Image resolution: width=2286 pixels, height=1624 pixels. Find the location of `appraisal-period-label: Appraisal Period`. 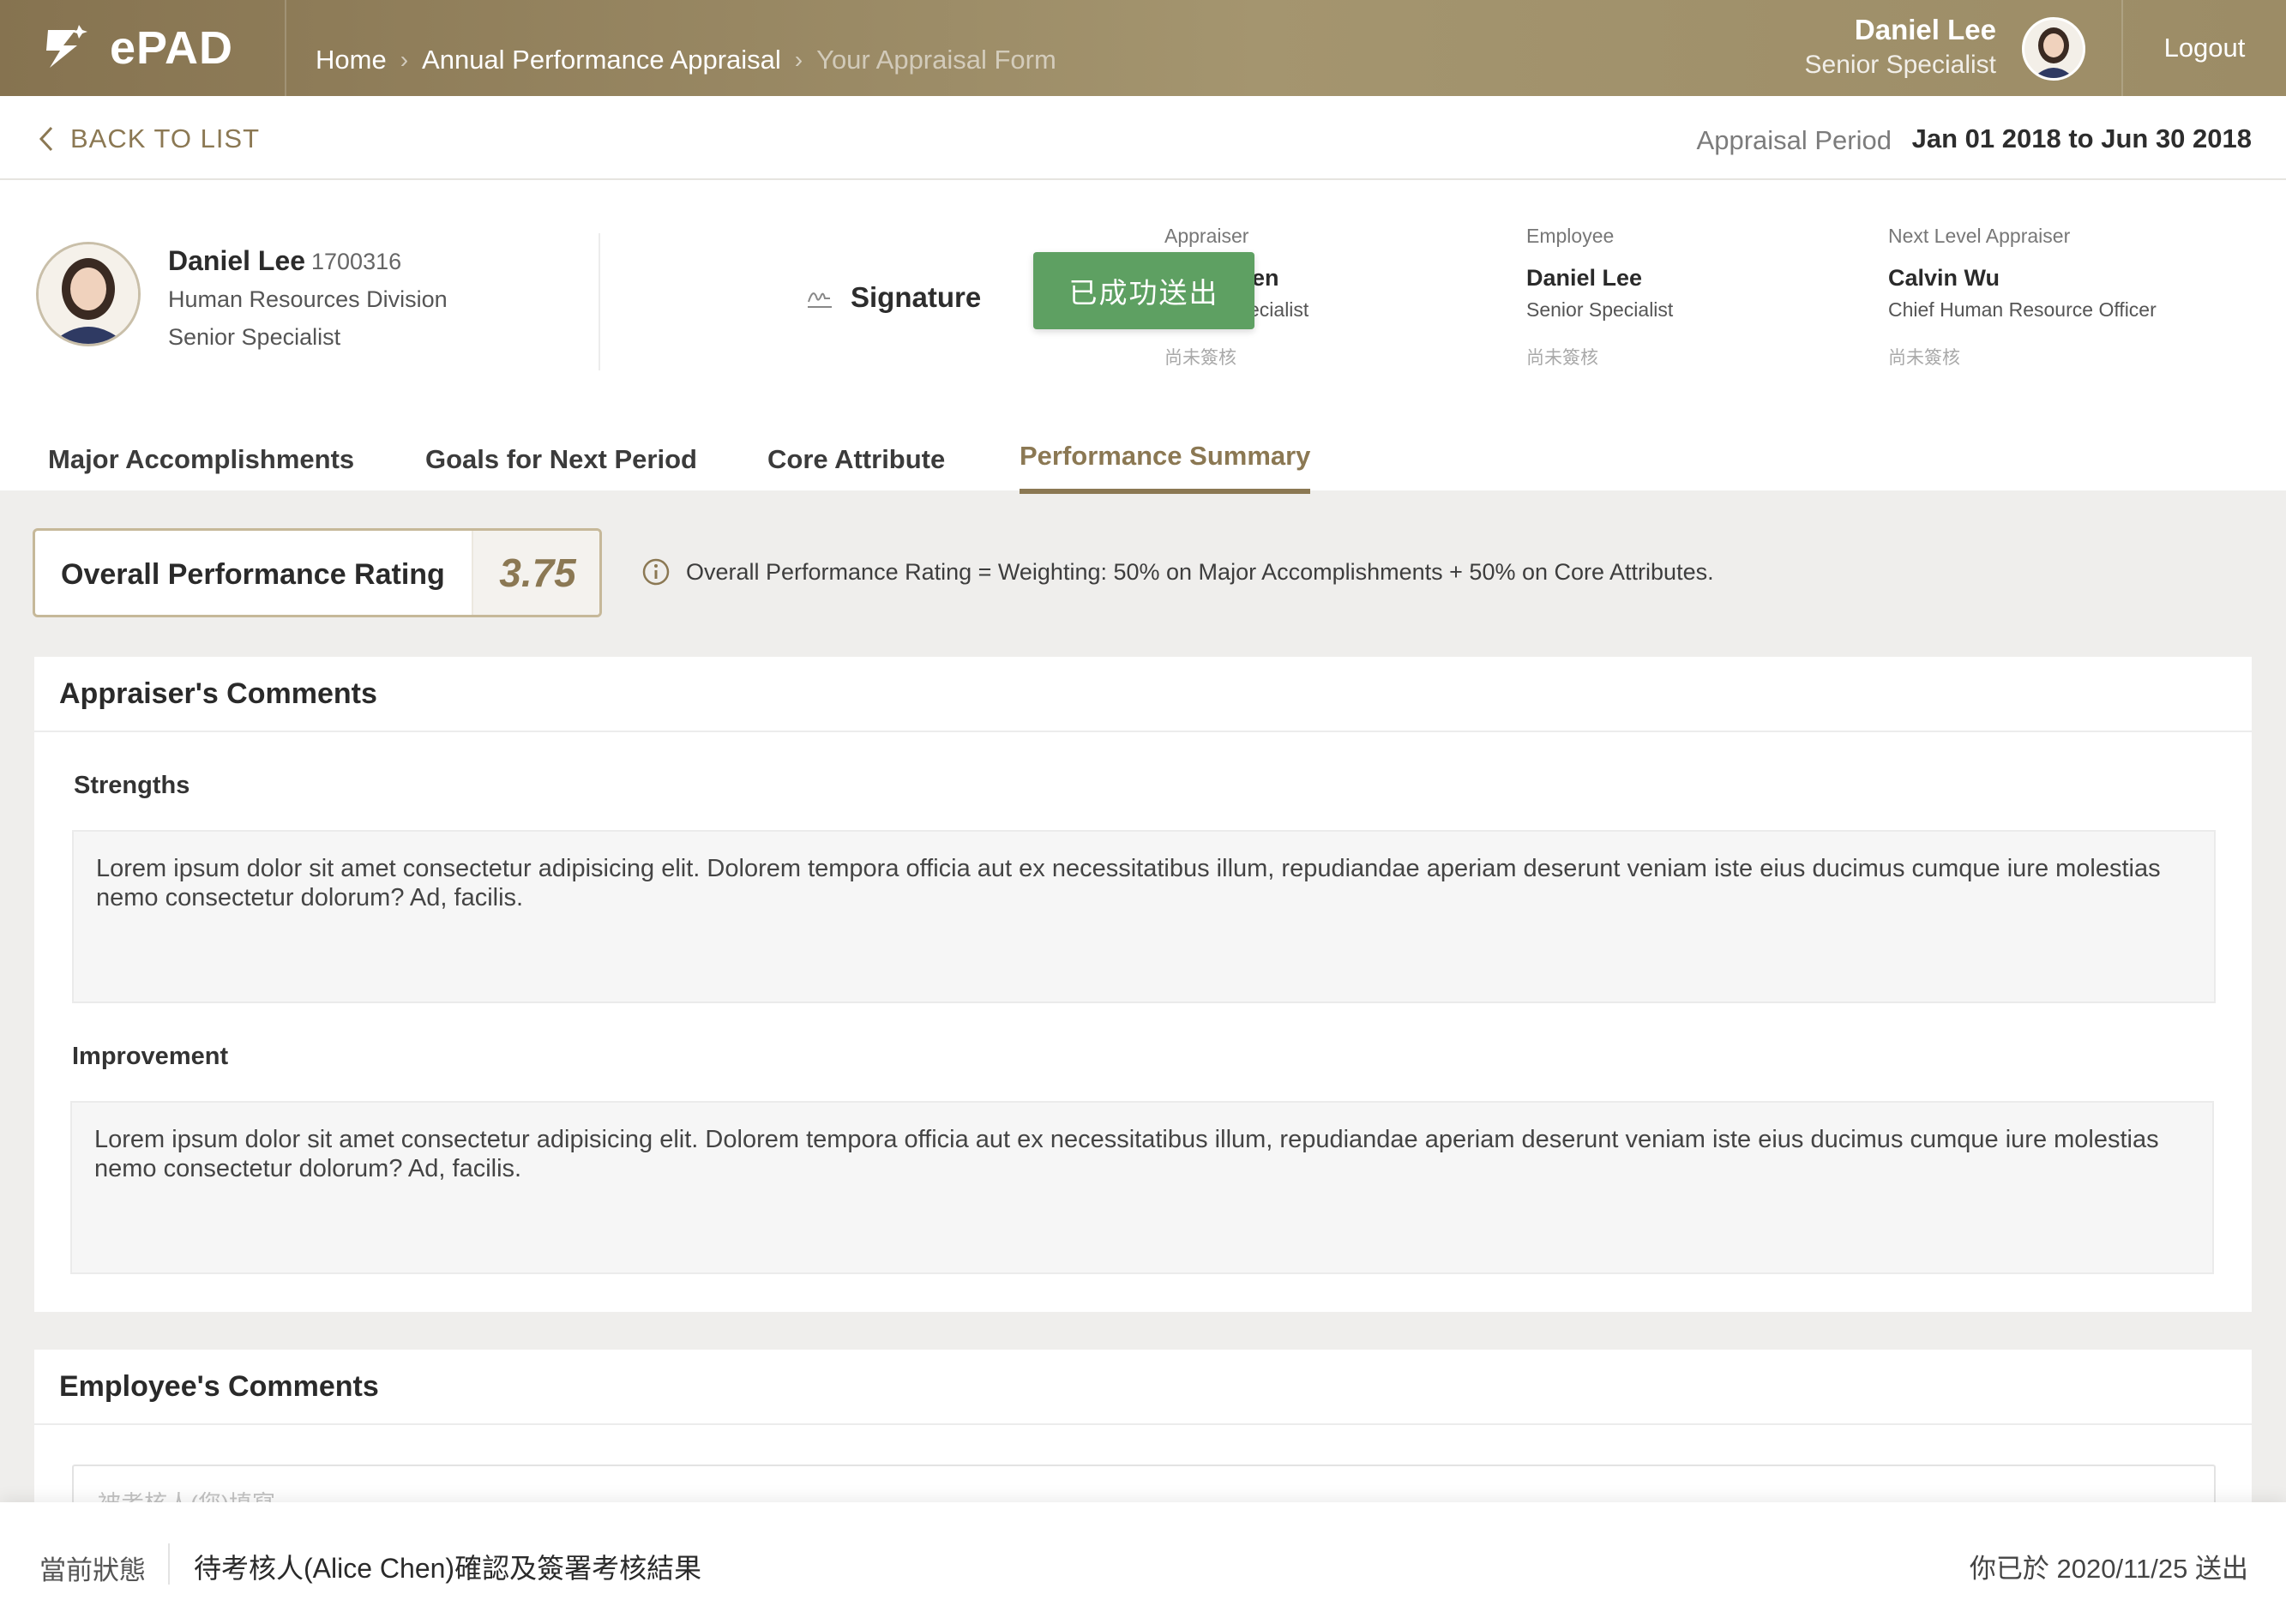

appraisal-period-label: Appraisal Period is located at coordinates (1794, 140).